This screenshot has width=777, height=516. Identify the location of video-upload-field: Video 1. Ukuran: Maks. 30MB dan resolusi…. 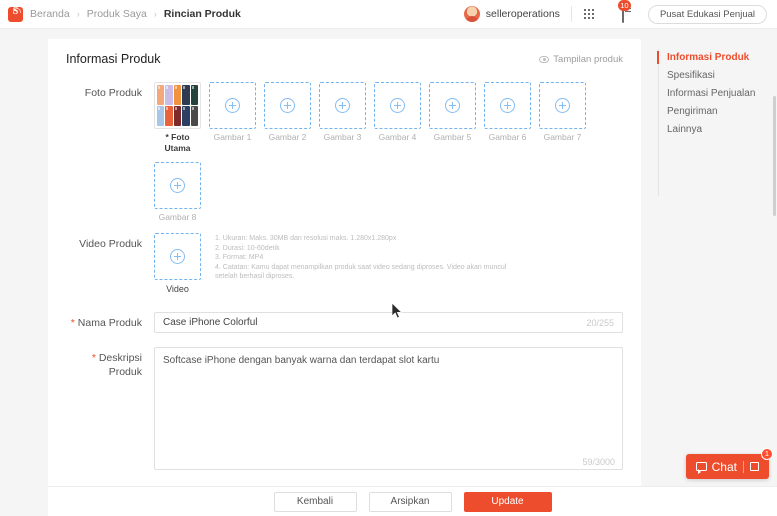
(388, 263).